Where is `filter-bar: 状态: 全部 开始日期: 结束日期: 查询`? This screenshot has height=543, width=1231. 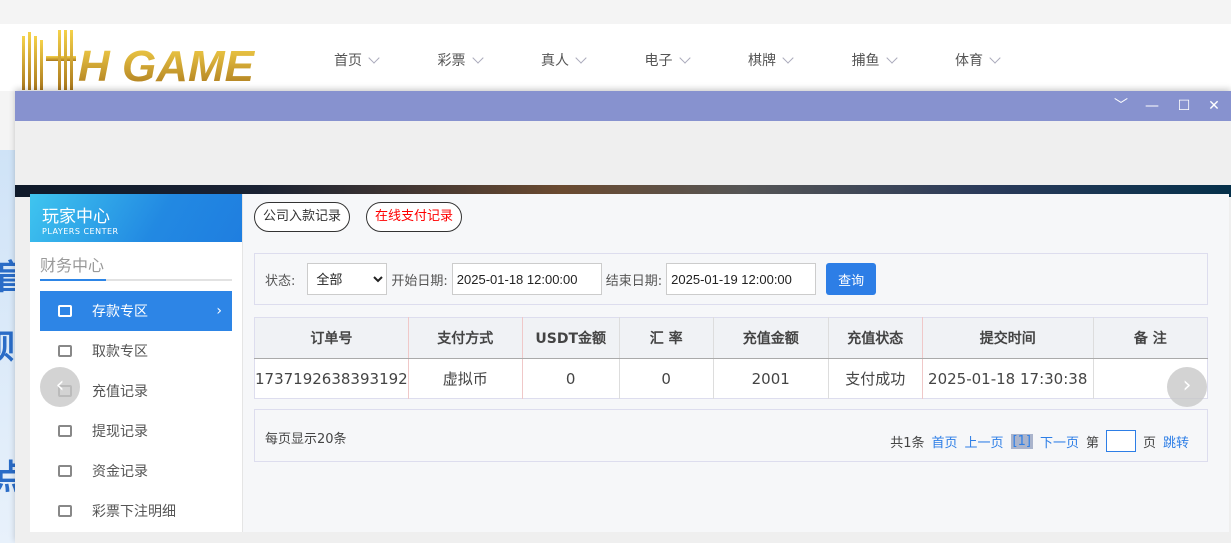
filter-bar: 状态: 全部 开始日期: 结束日期: 查询 is located at coordinates (731, 279).